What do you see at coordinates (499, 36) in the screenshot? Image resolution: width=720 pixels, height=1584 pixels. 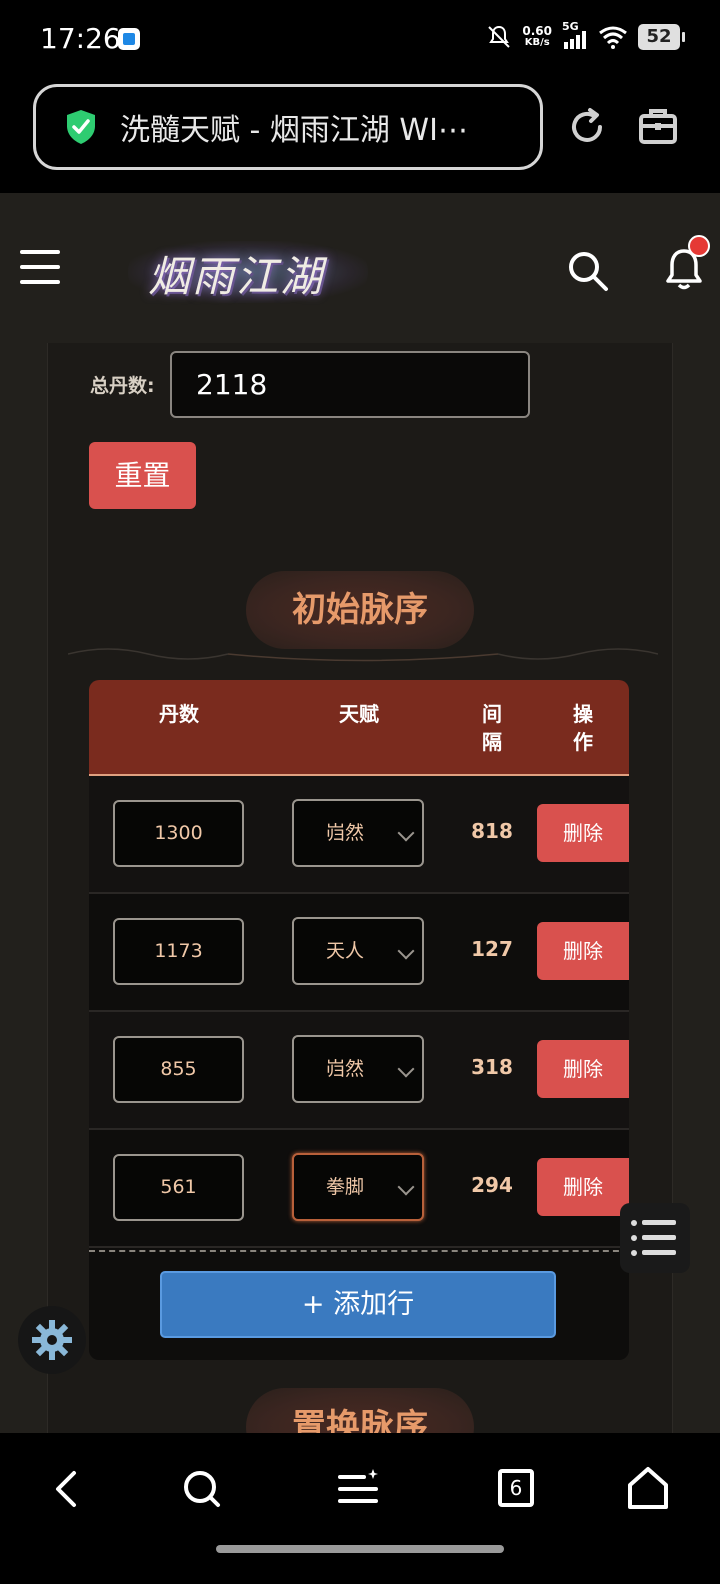 I see `mute-bell-icon` at bounding box center [499, 36].